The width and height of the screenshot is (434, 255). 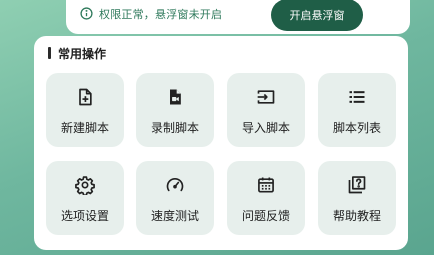 I want to click on tile-label: 问题反馈, so click(x=265, y=216).